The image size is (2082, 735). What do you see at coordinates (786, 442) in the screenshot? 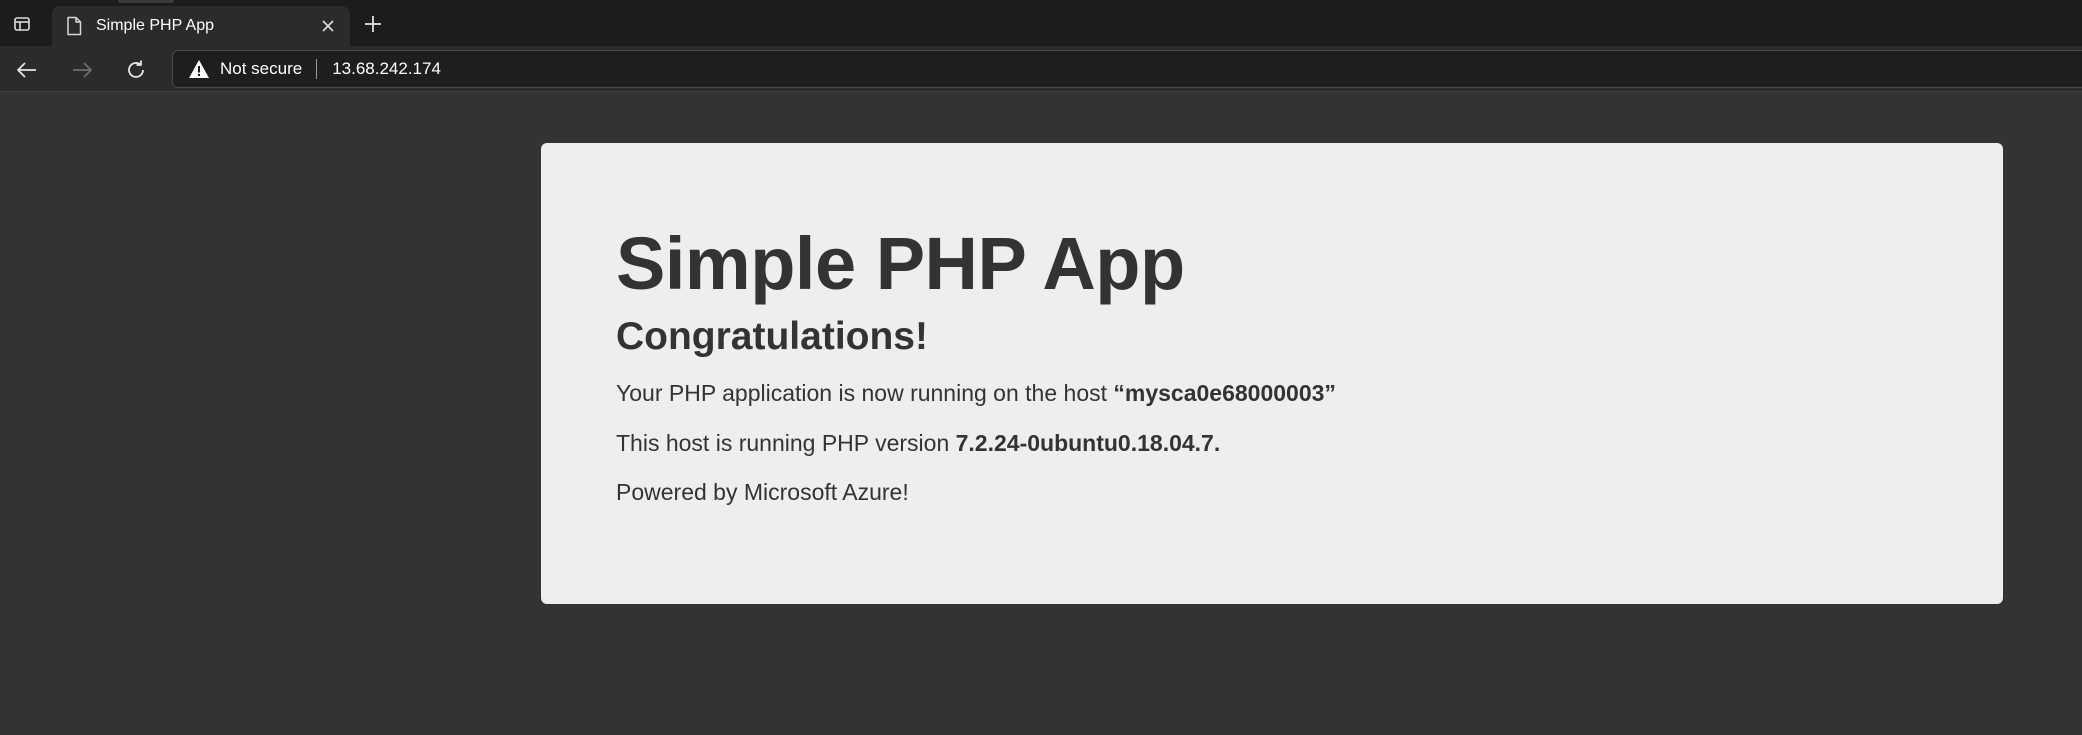
I see `version-line-prefix: This host is running PHP version` at bounding box center [786, 442].